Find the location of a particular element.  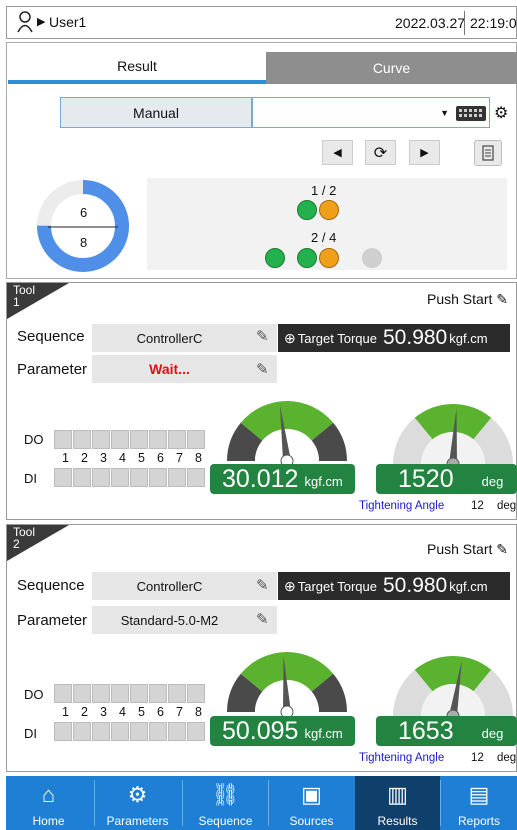

nav-results: ▥ Results is located at coordinates (397, 803).